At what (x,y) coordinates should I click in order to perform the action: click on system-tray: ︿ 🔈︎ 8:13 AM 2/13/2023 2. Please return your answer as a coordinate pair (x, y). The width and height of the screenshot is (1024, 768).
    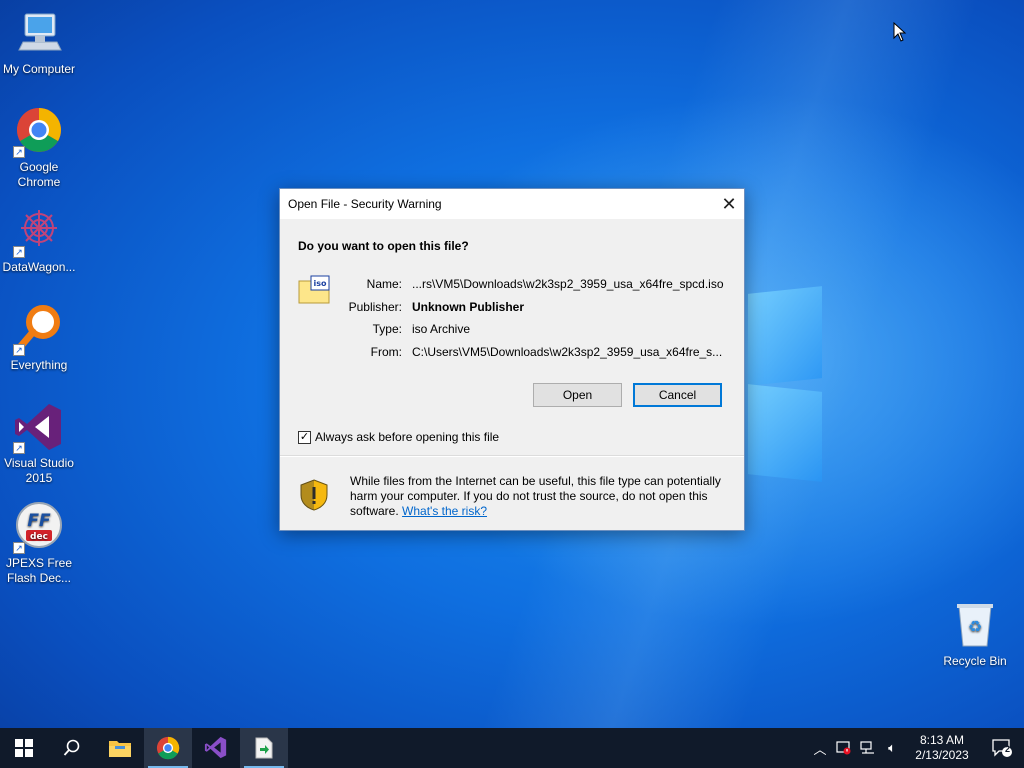
    Looking at the image, I should click on (916, 748).